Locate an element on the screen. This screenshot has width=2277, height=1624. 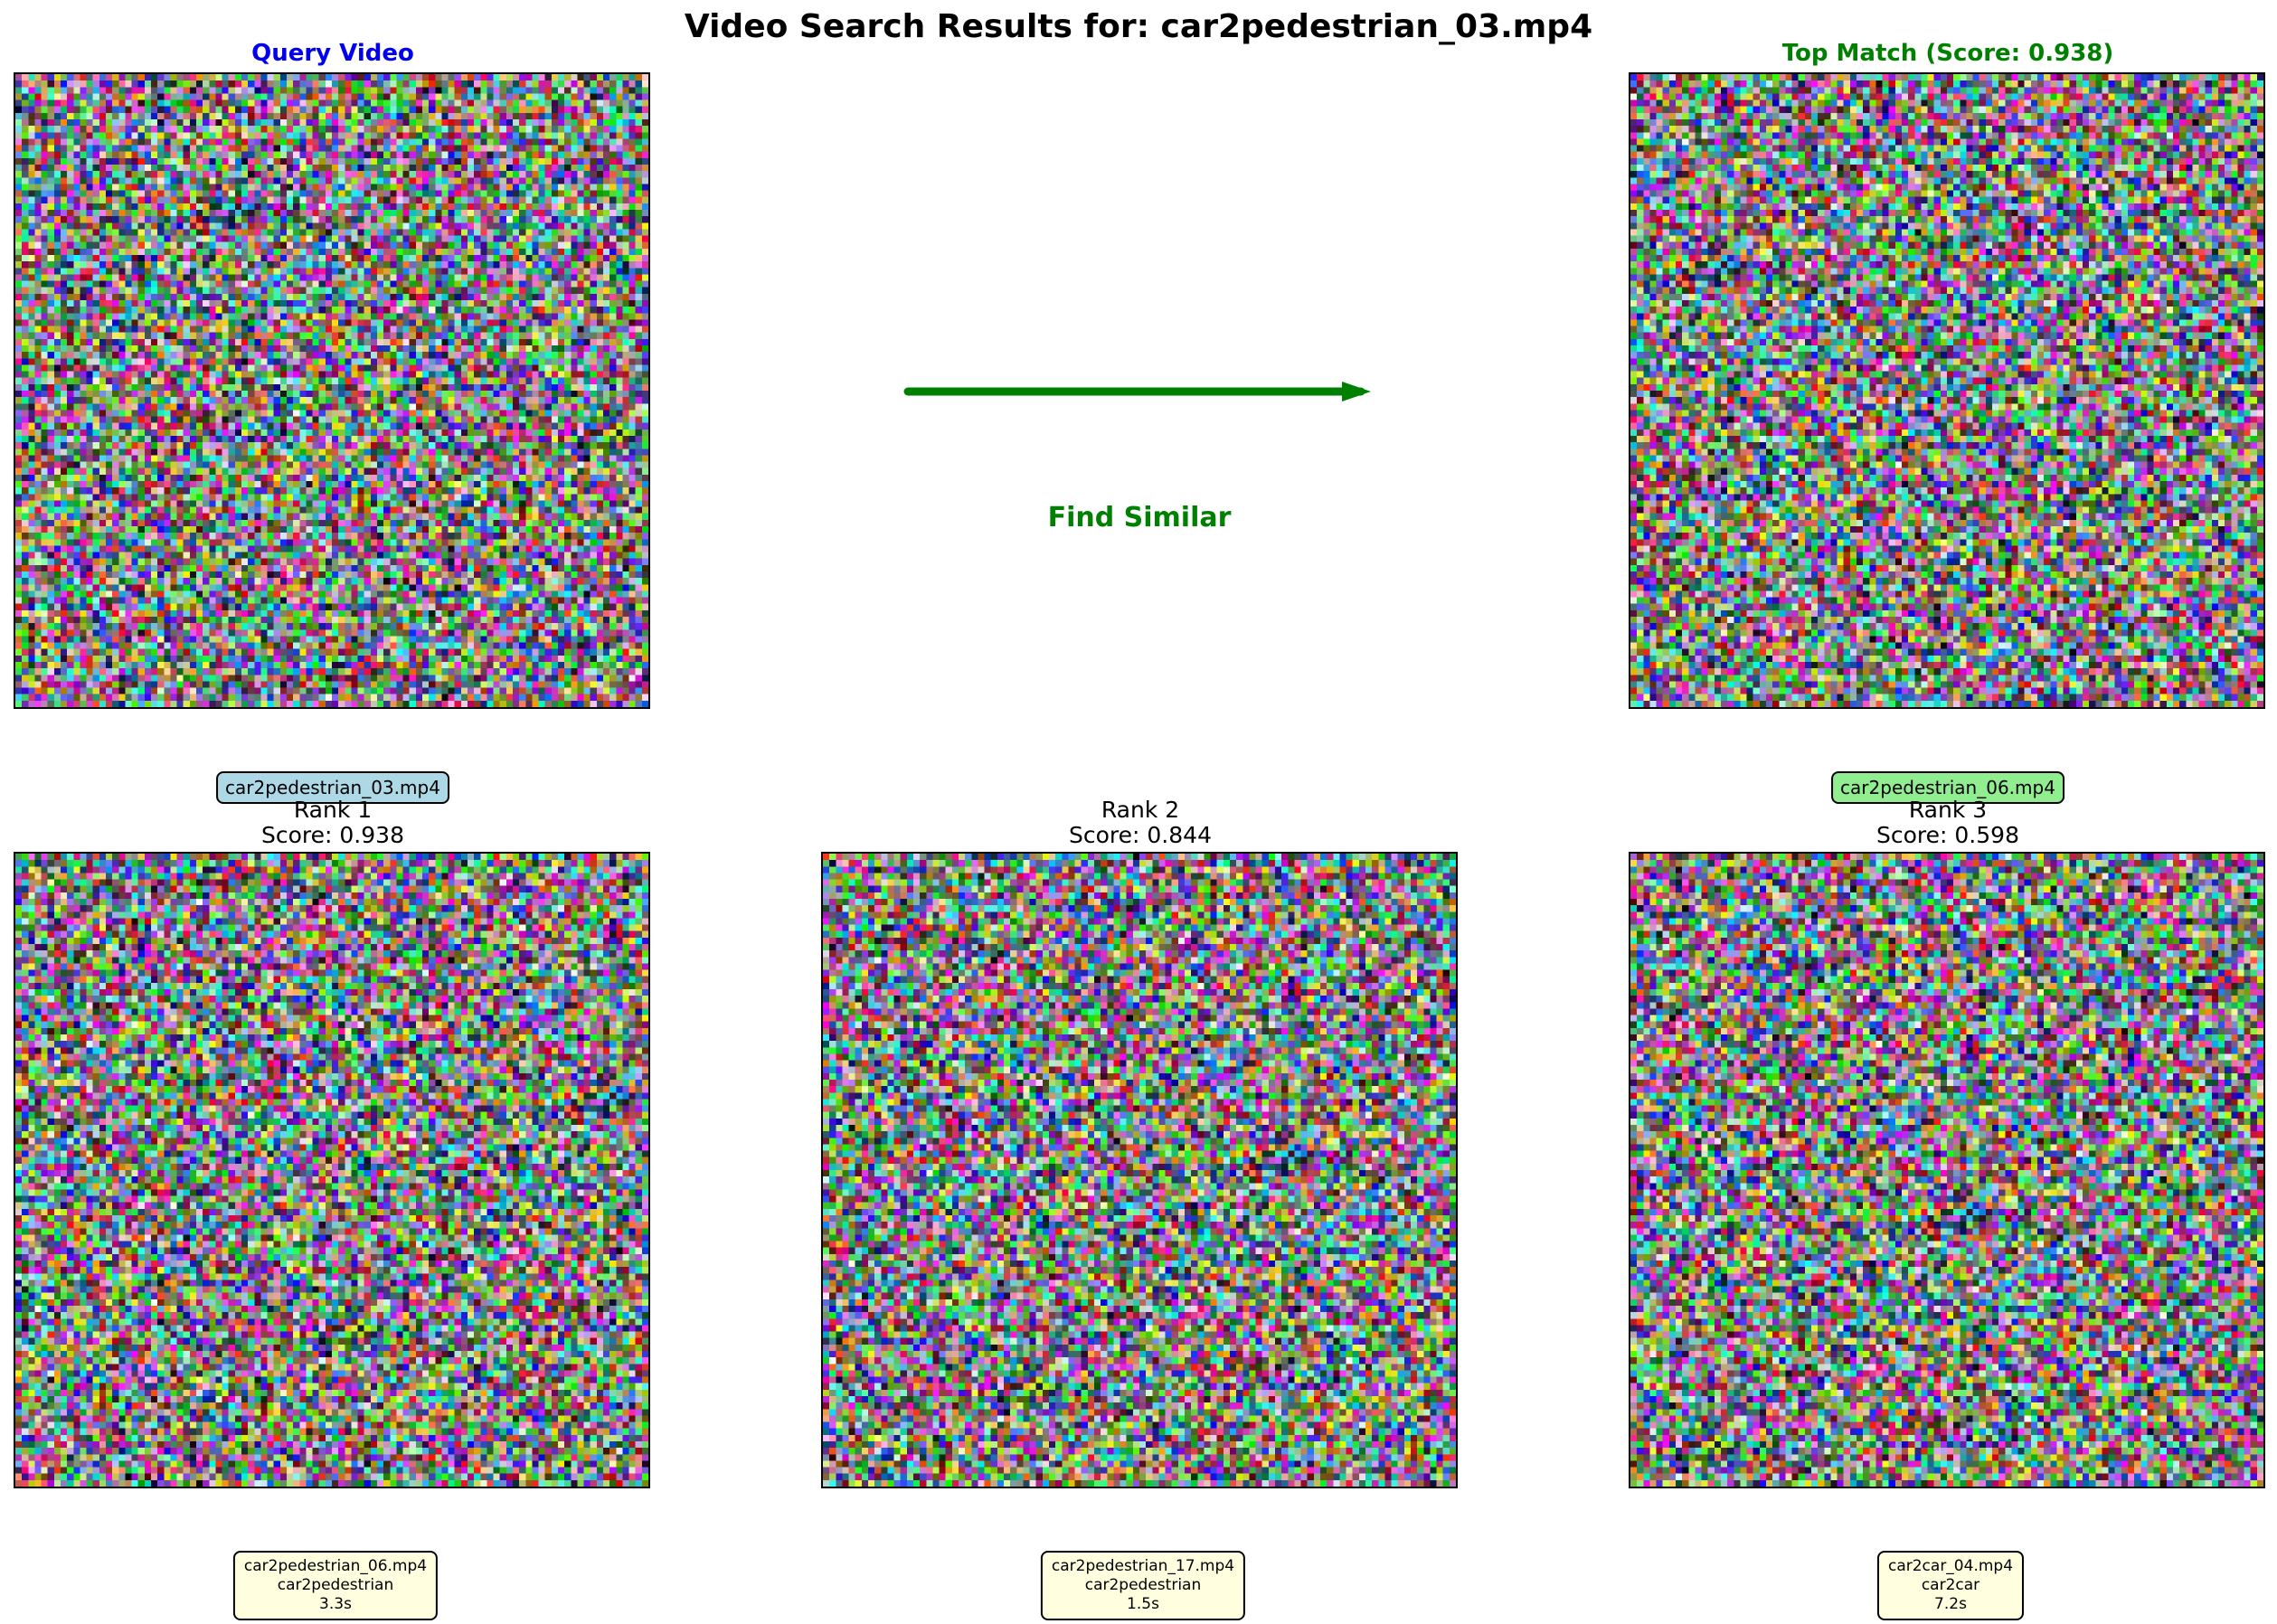
rank-label: Rank 1 is located at coordinates (333, 810).